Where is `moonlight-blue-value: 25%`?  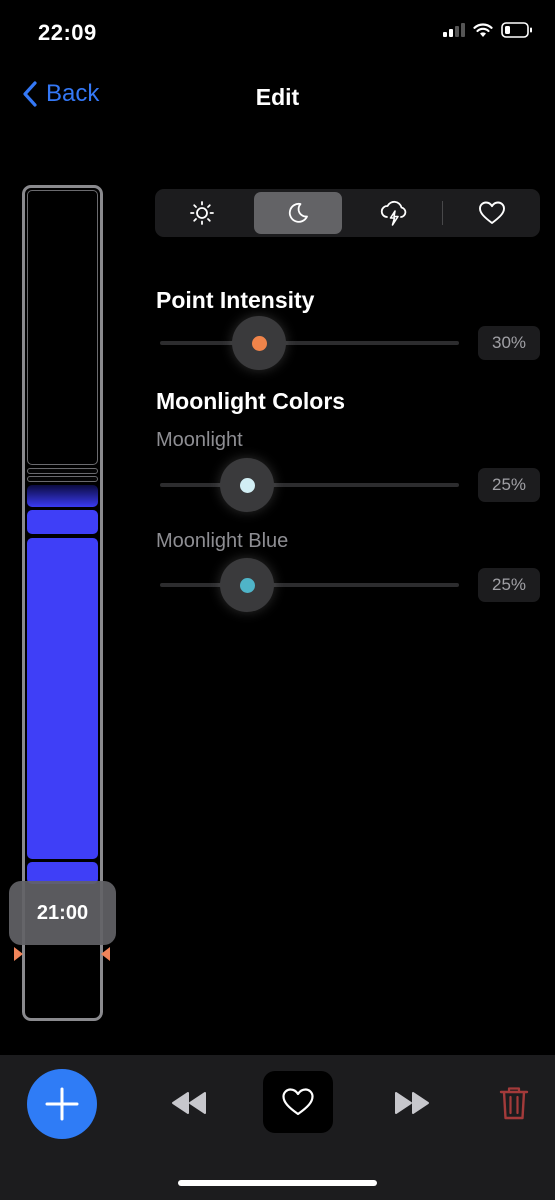 moonlight-blue-value: 25% is located at coordinates (509, 585).